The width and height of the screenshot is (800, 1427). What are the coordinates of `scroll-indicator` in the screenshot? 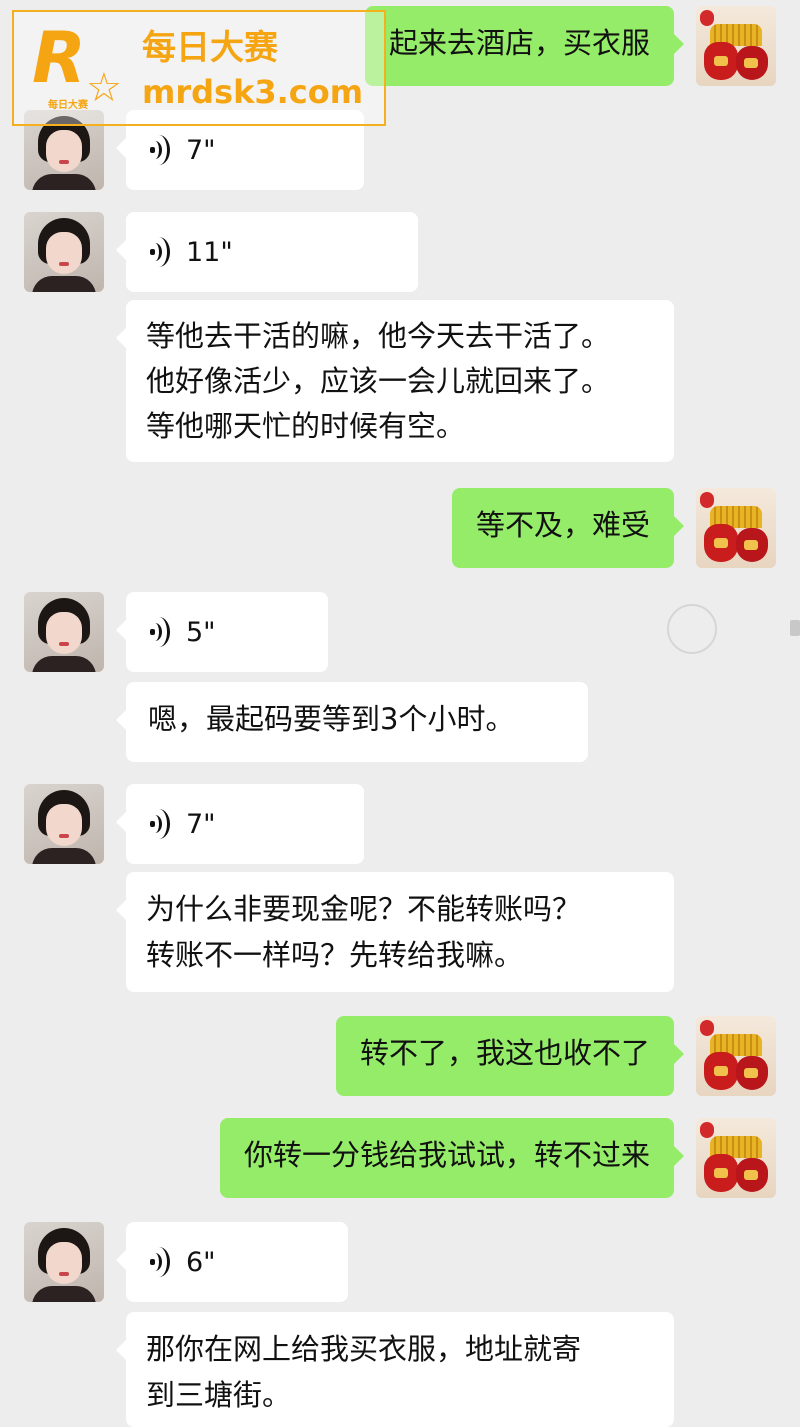 It's located at (692, 629).